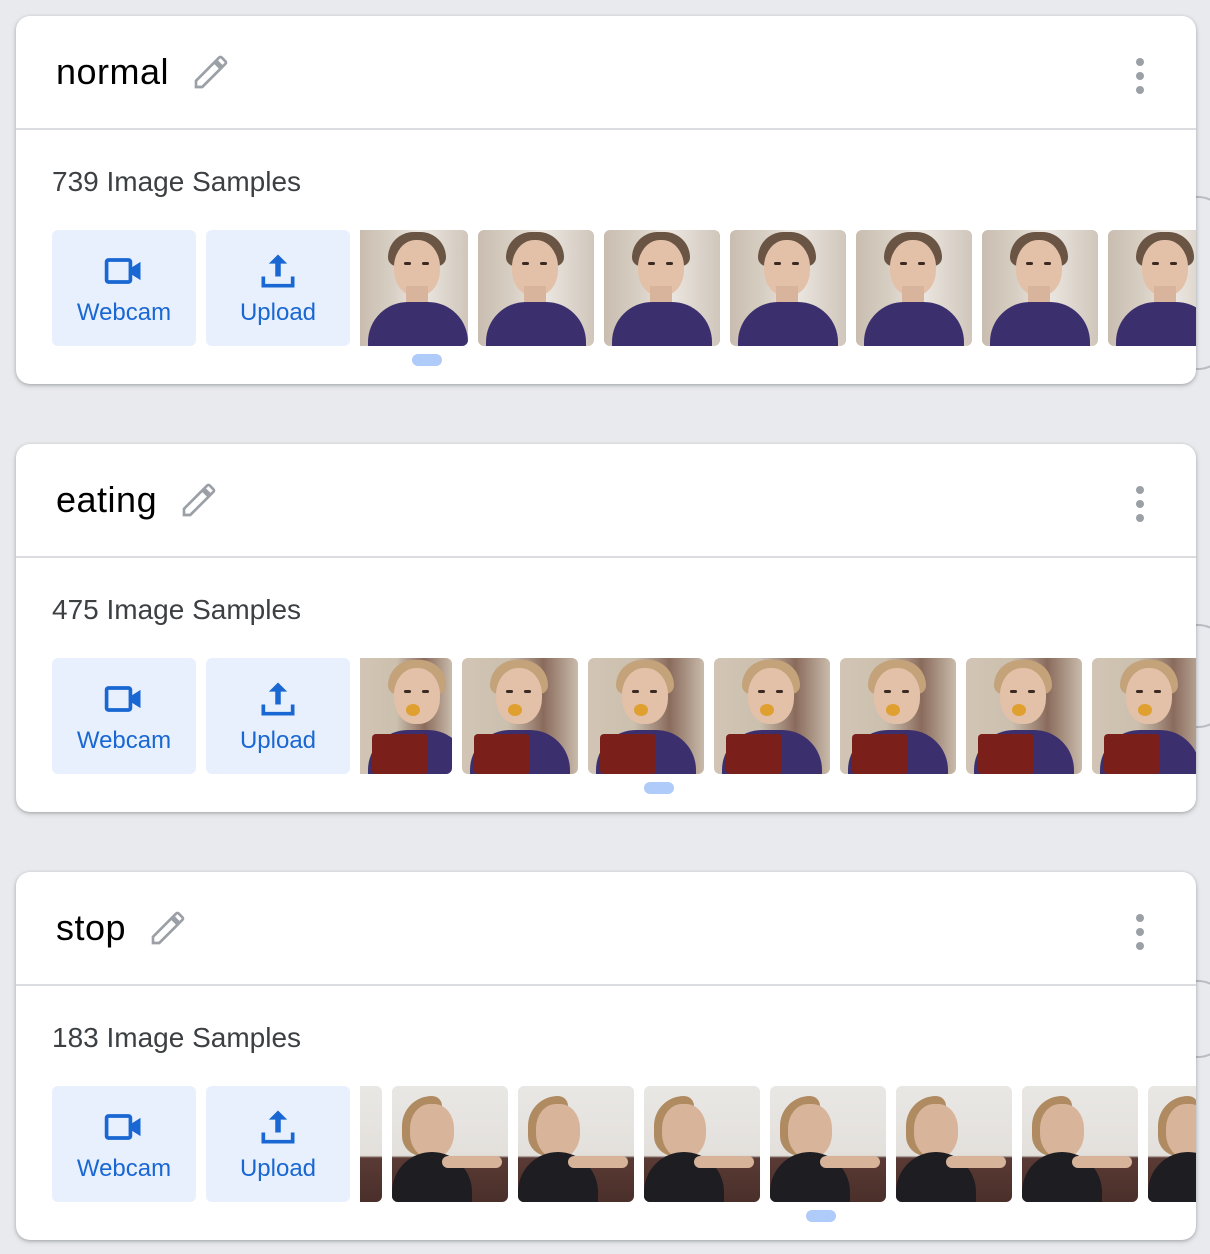 The width and height of the screenshot is (1210, 1254). What do you see at coordinates (606, 73) in the screenshot?
I see `class-card-header: normal` at bounding box center [606, 73].